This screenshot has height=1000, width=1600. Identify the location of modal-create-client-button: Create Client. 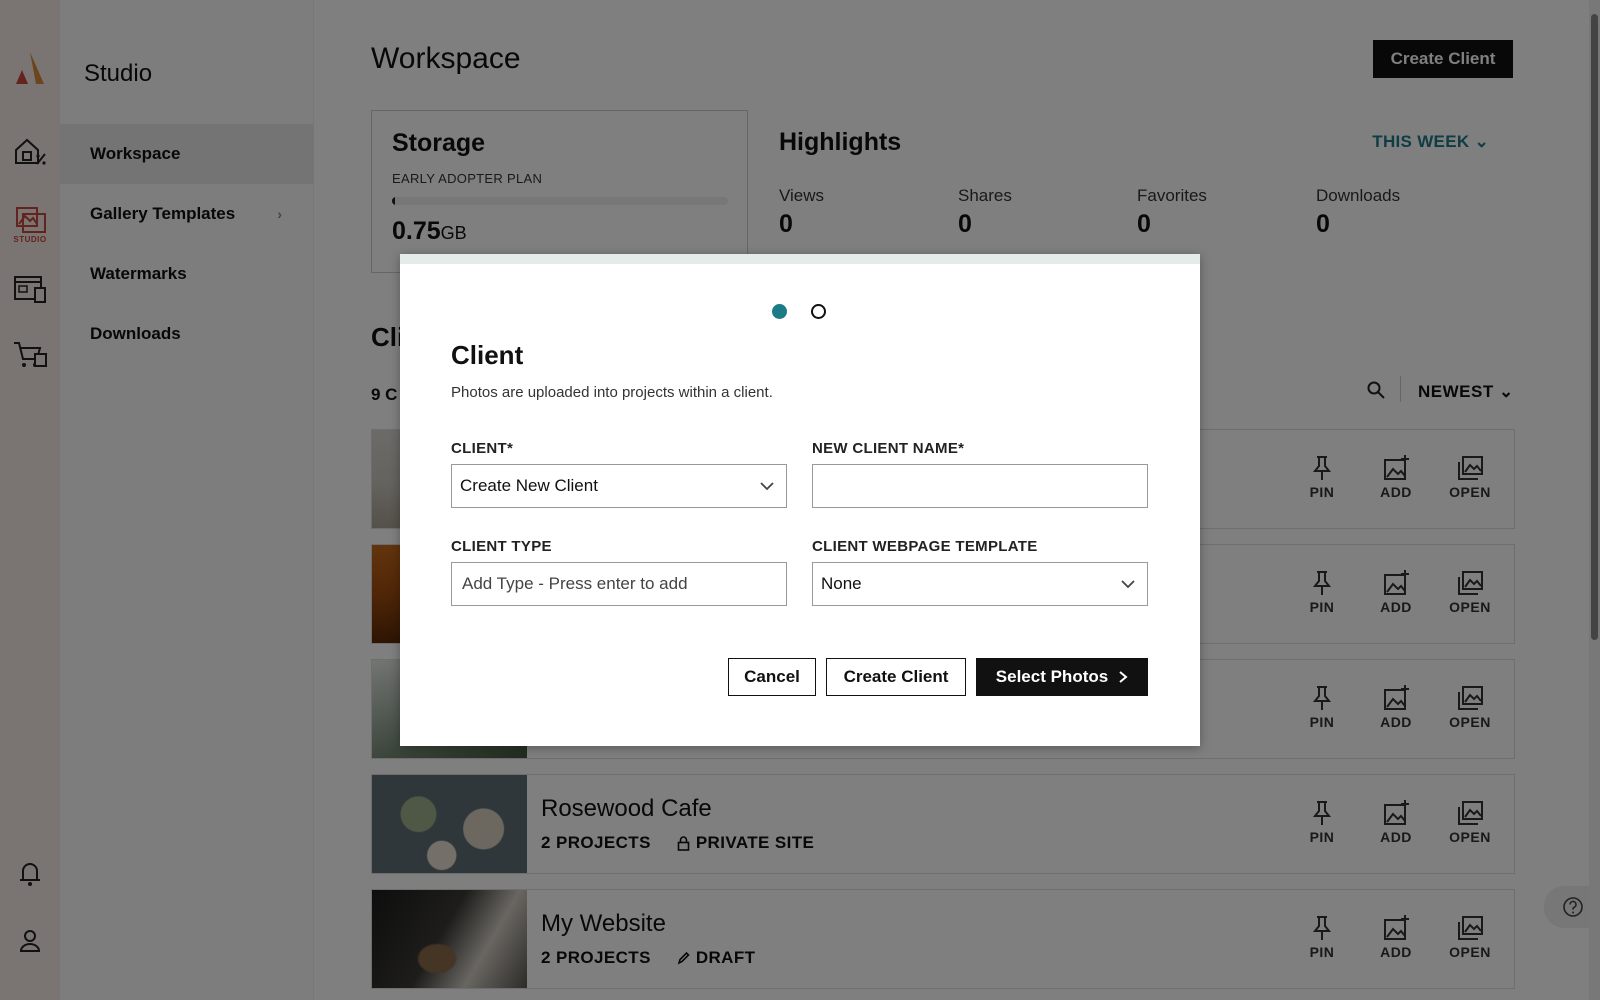
(896, 677).